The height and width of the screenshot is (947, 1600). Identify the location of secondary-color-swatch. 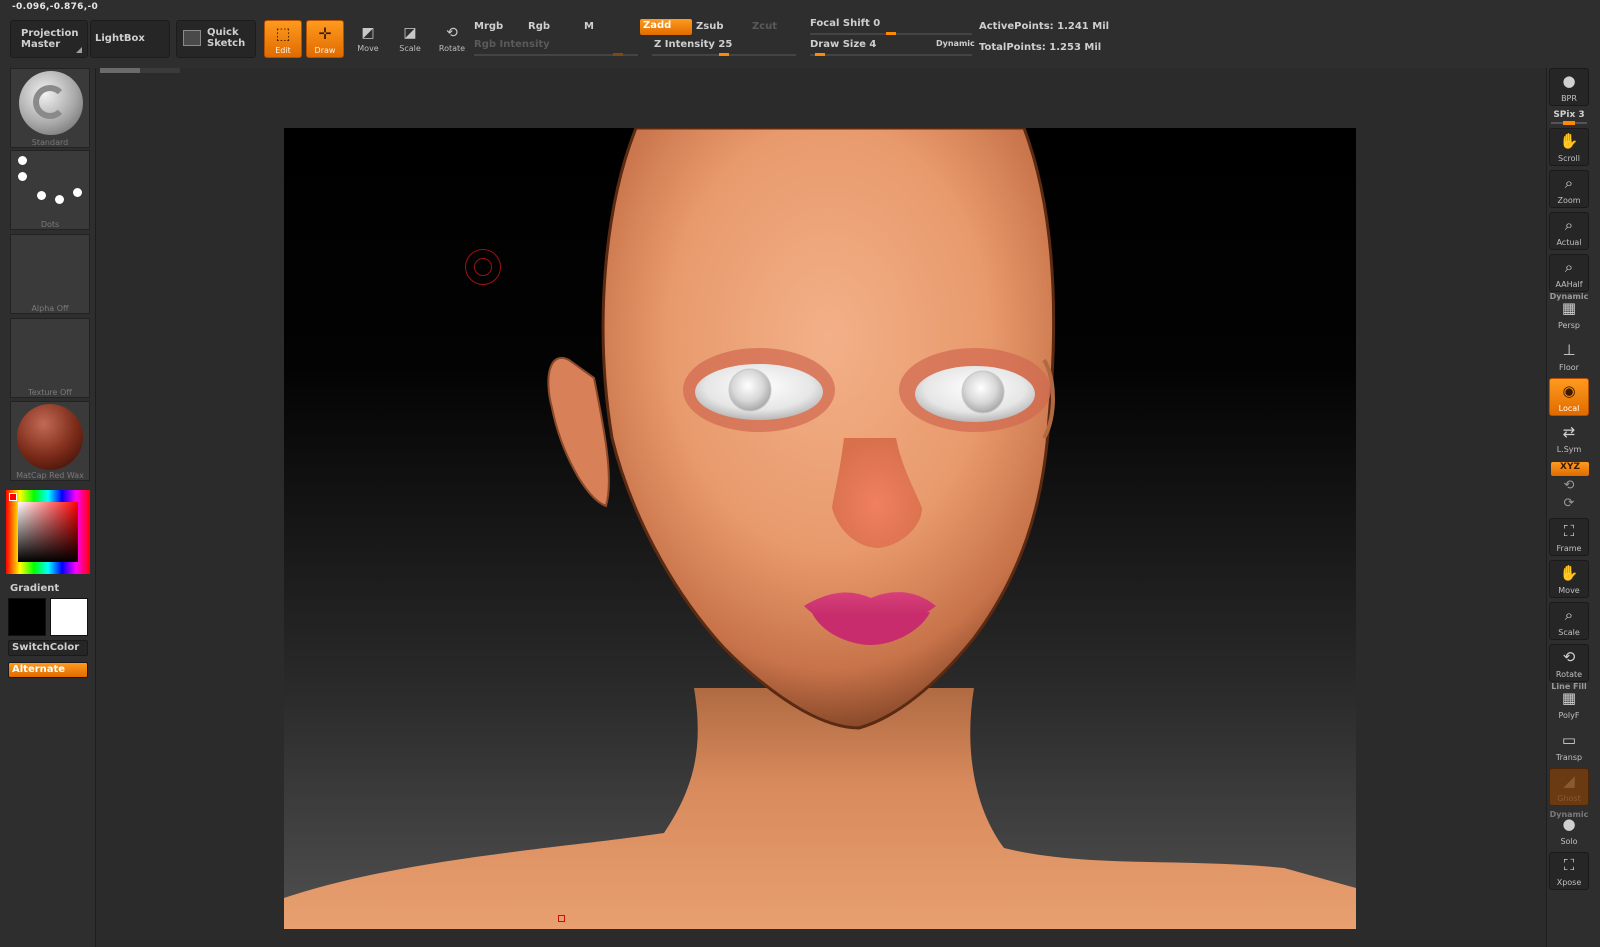
(69, 617).